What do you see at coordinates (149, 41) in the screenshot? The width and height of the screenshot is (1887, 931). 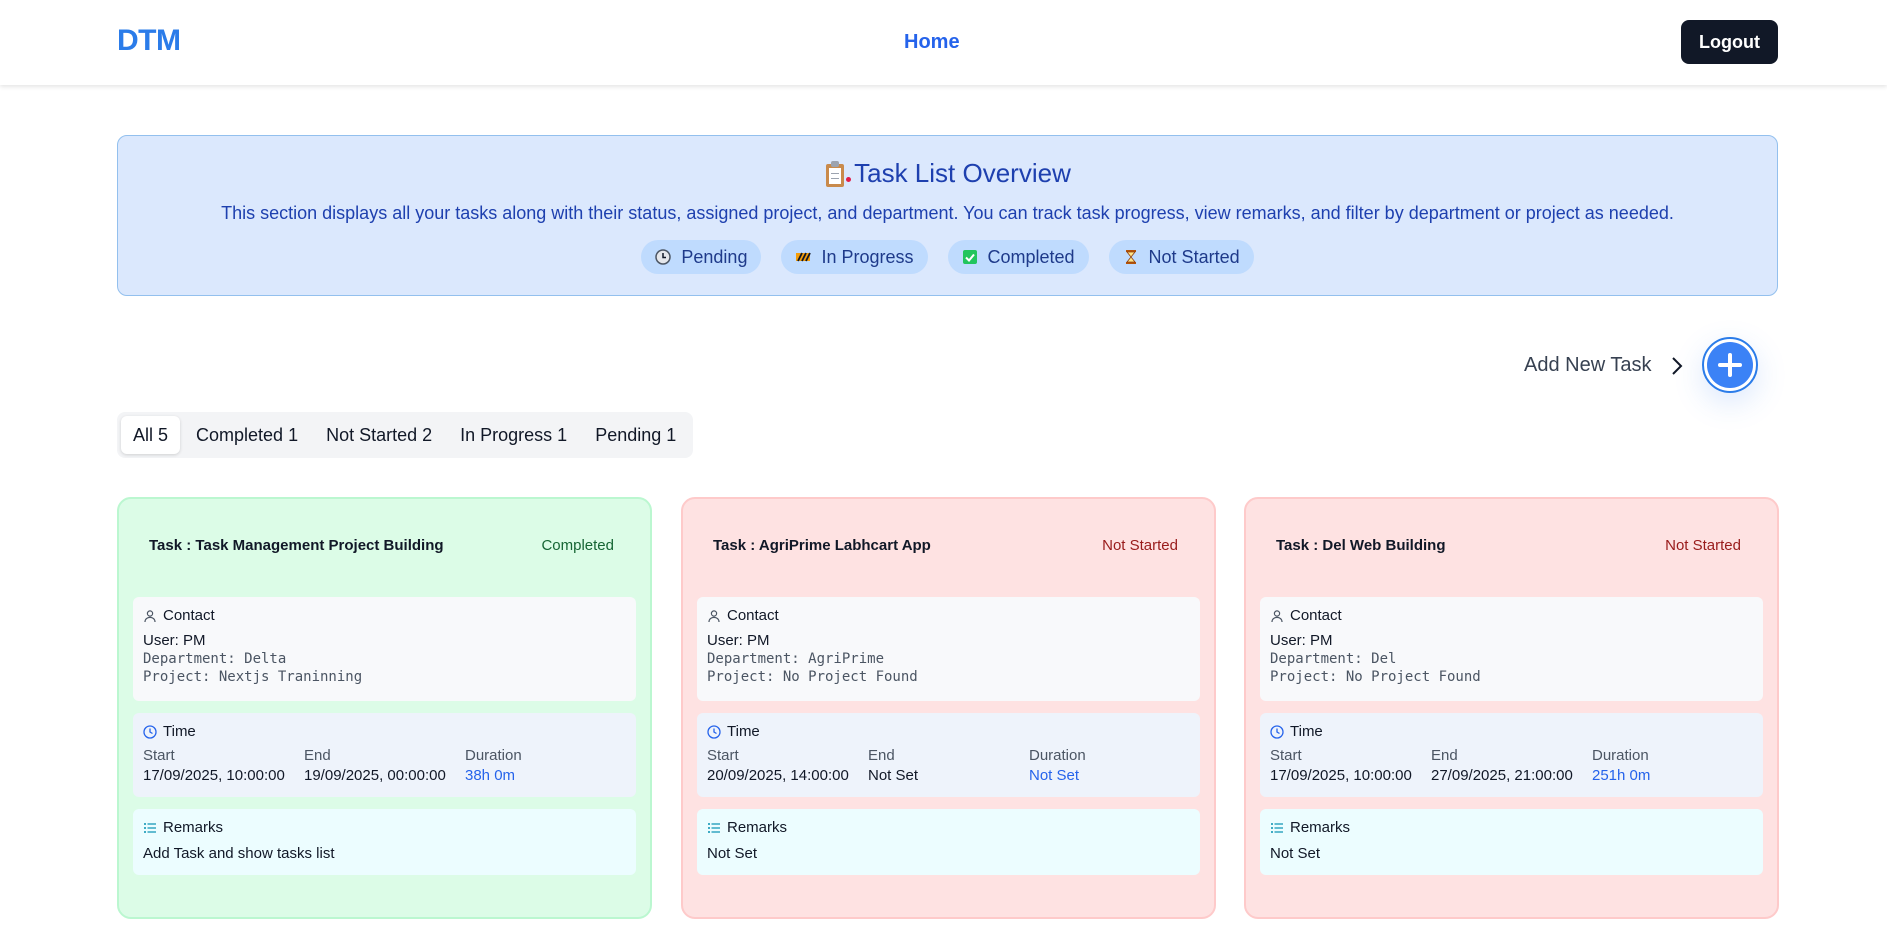 I see `app-logo: DTM` at bounding box center [149, 41].